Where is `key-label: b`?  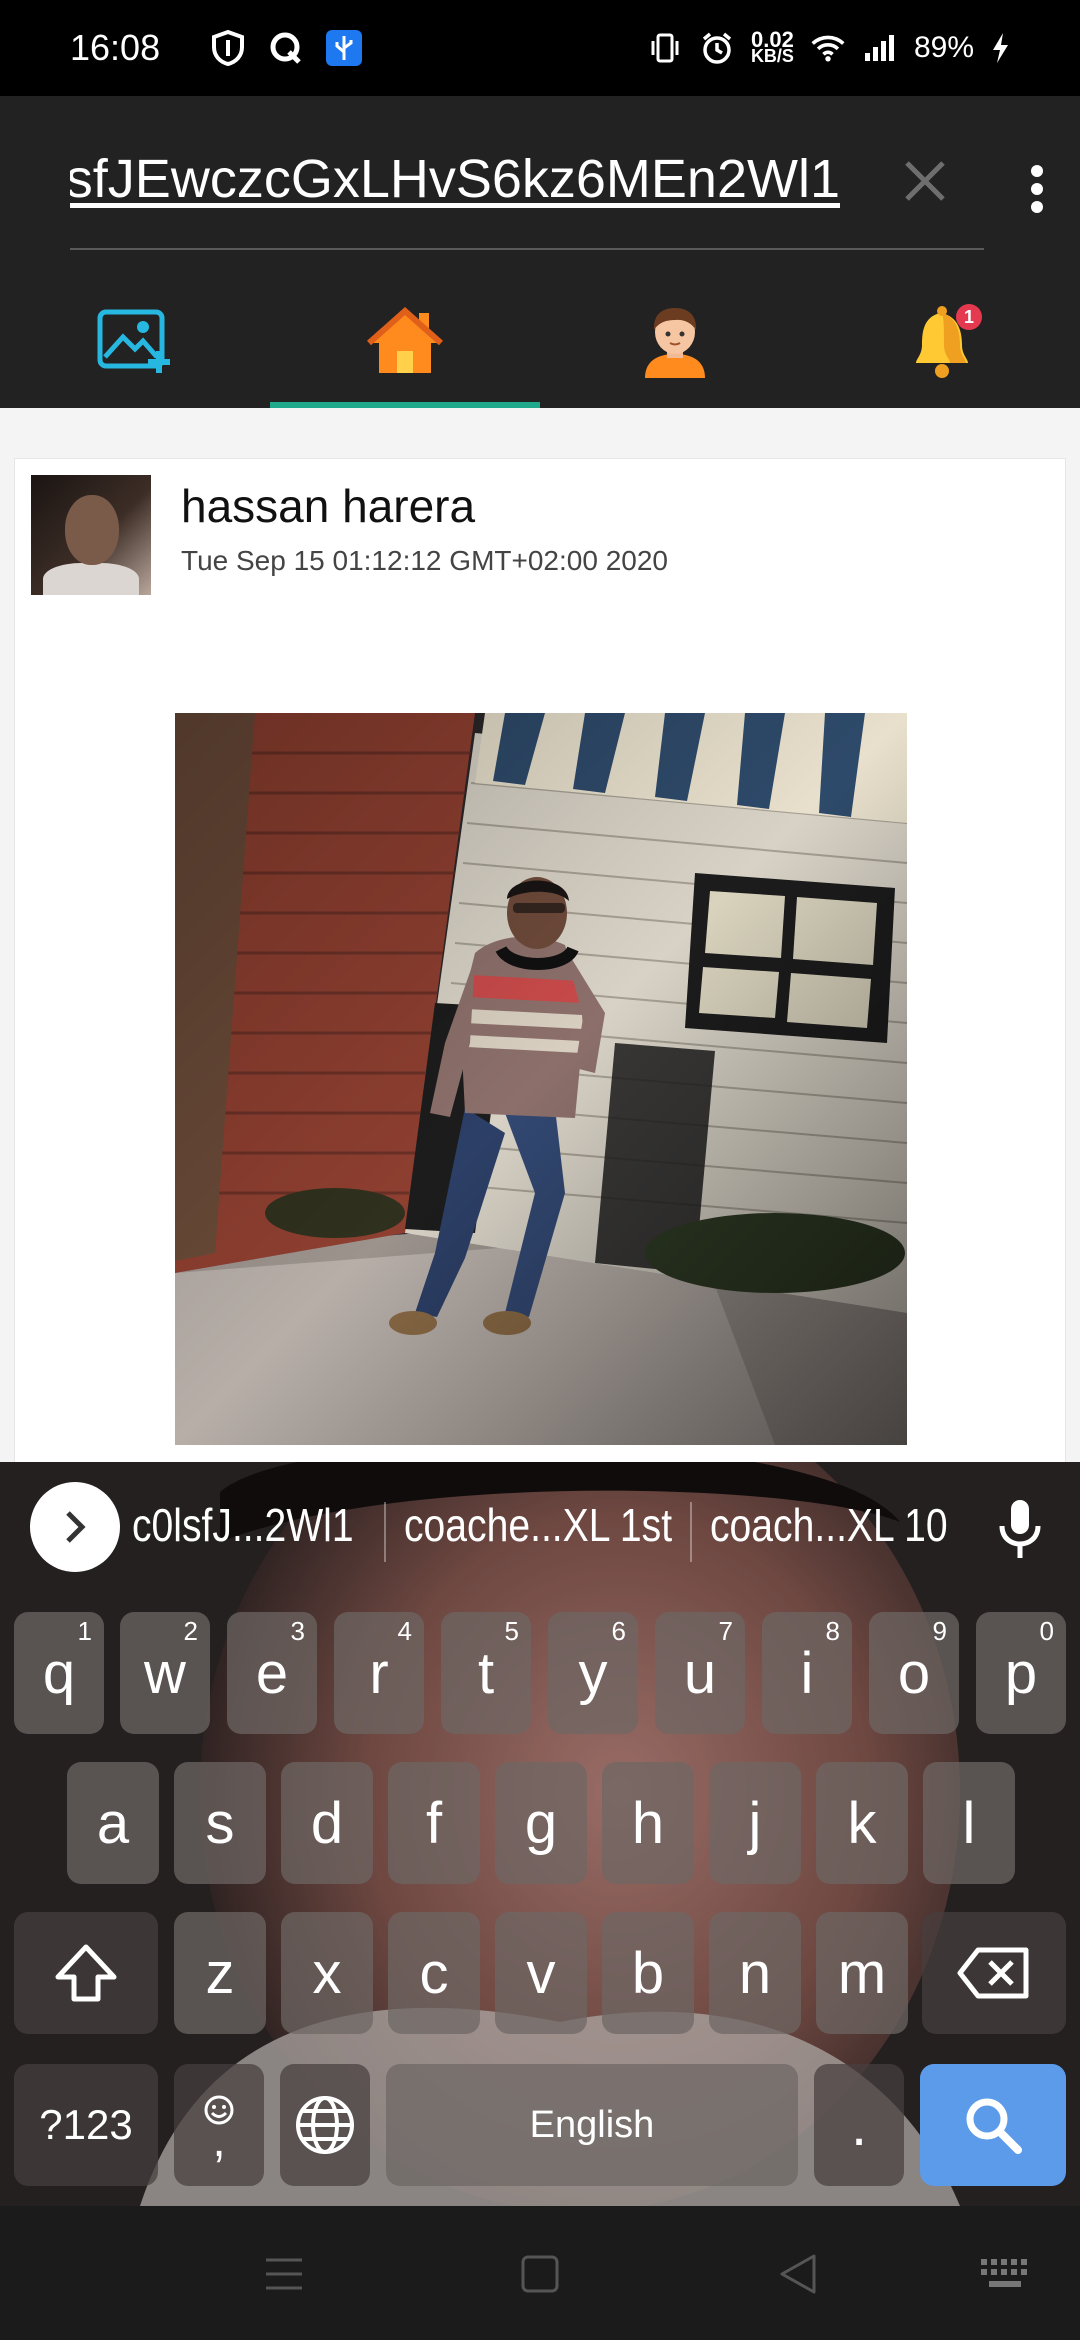 key-label: b is located at coordinates (648, 1973).